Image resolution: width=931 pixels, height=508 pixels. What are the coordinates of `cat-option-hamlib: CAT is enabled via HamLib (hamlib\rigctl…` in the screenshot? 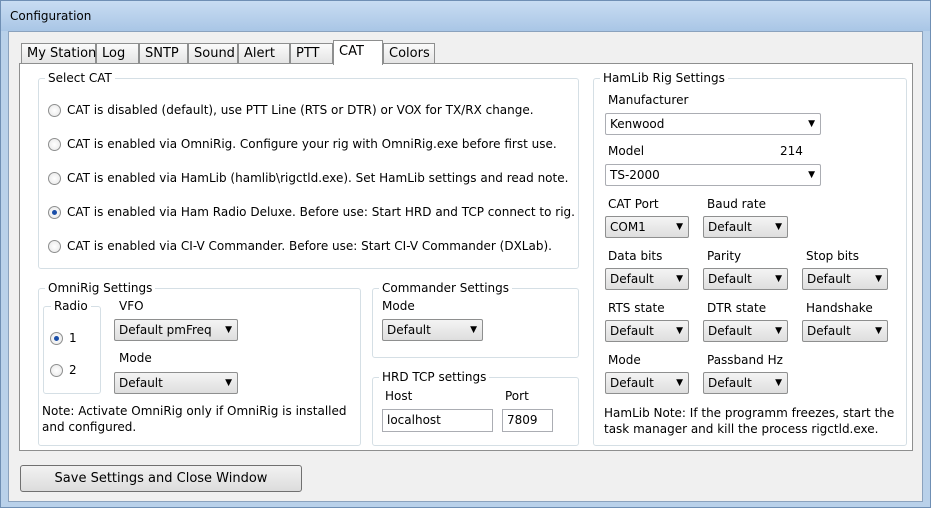 It's located at (308, 178).